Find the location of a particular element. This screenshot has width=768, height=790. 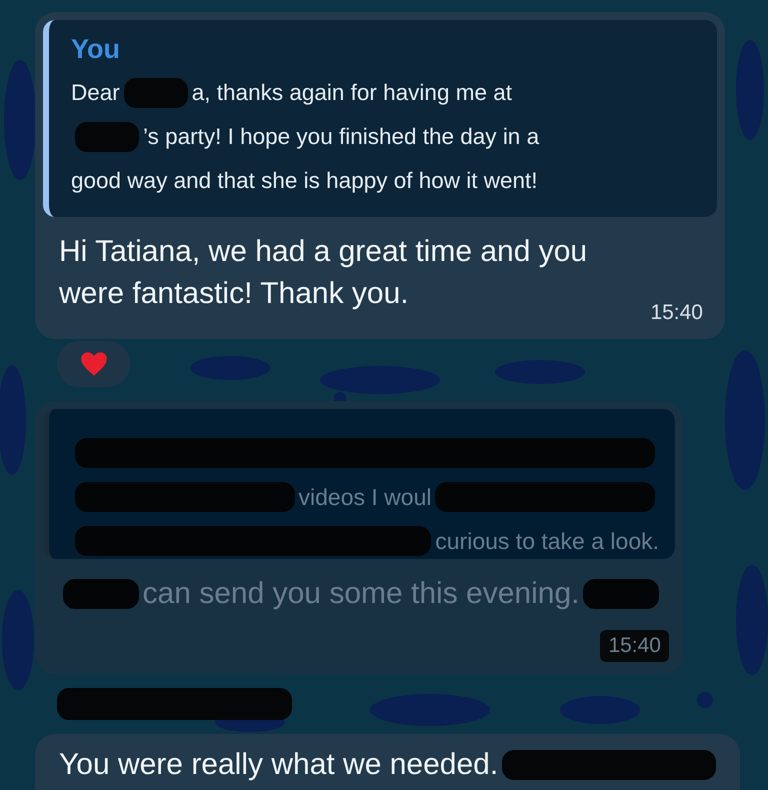

message-text: were fantastic! Thank you. is located at coordinates (234, 294).